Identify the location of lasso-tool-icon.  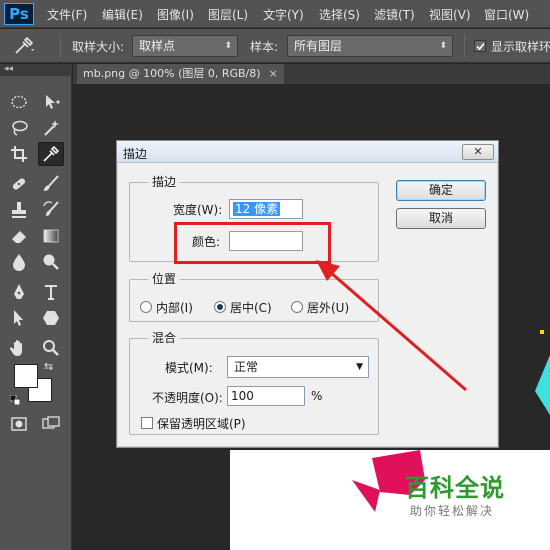
(19, 128).